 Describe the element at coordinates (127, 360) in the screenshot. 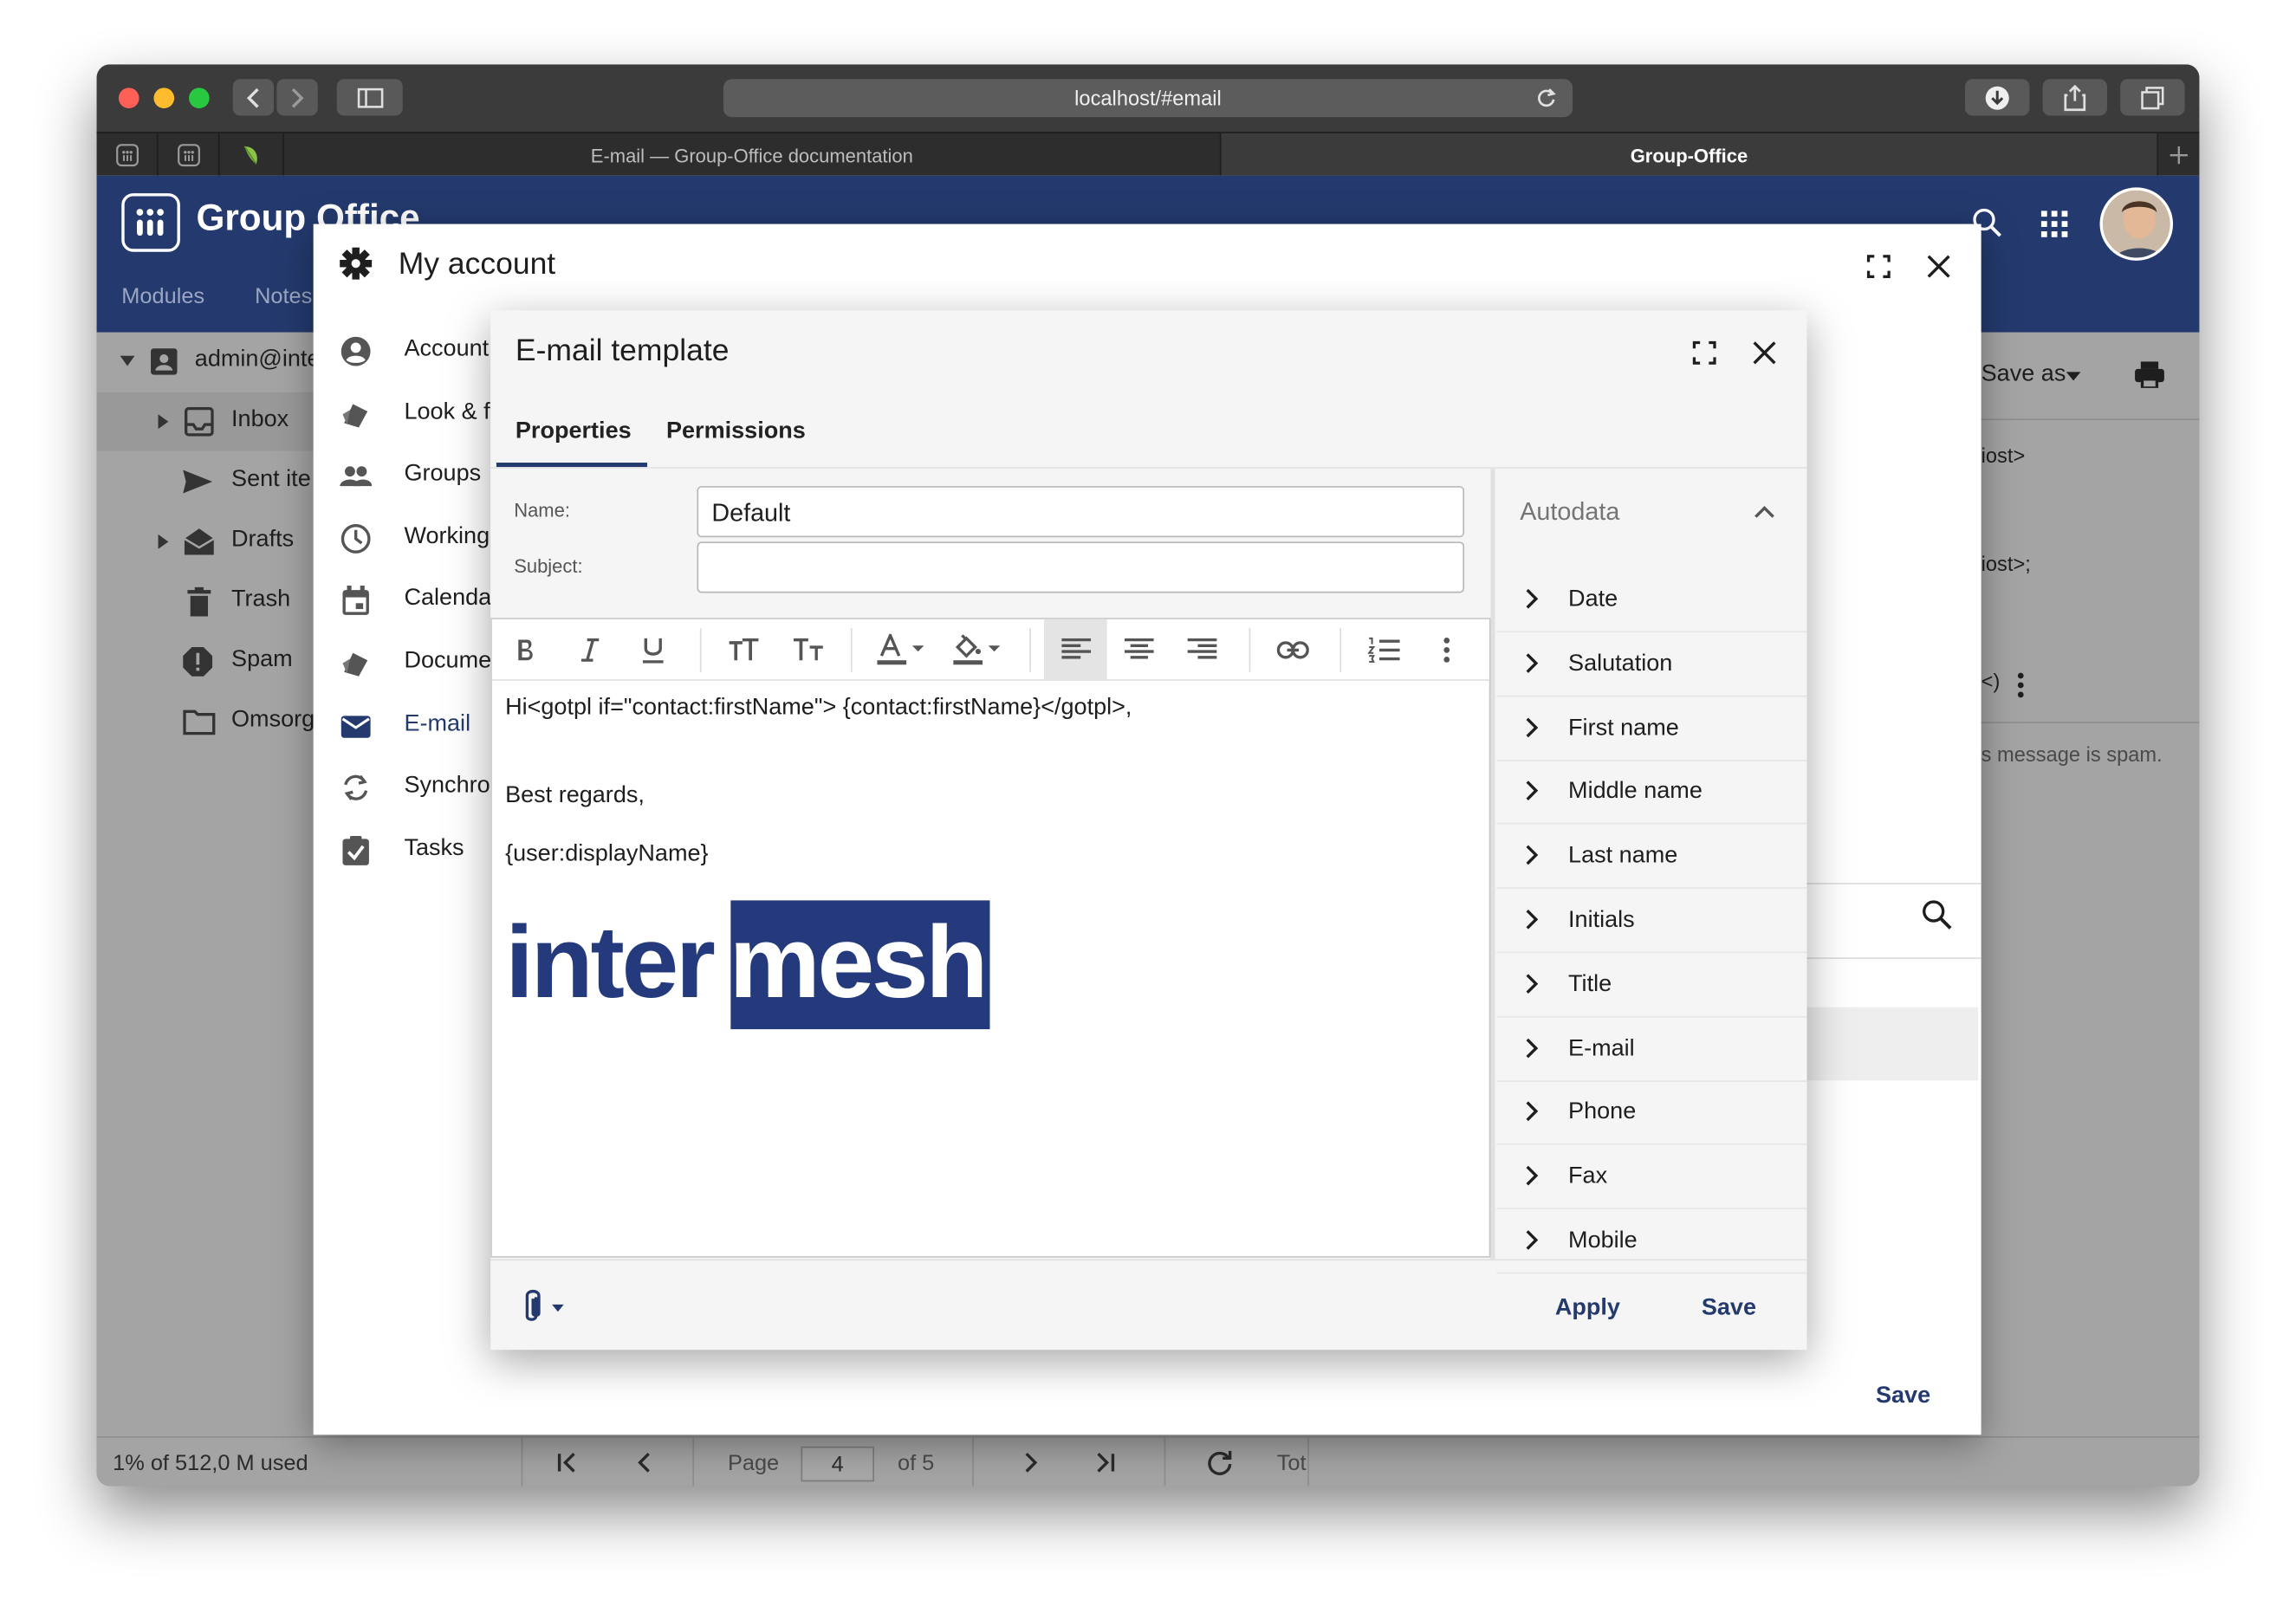

I see `caret-down-icon` at that location.